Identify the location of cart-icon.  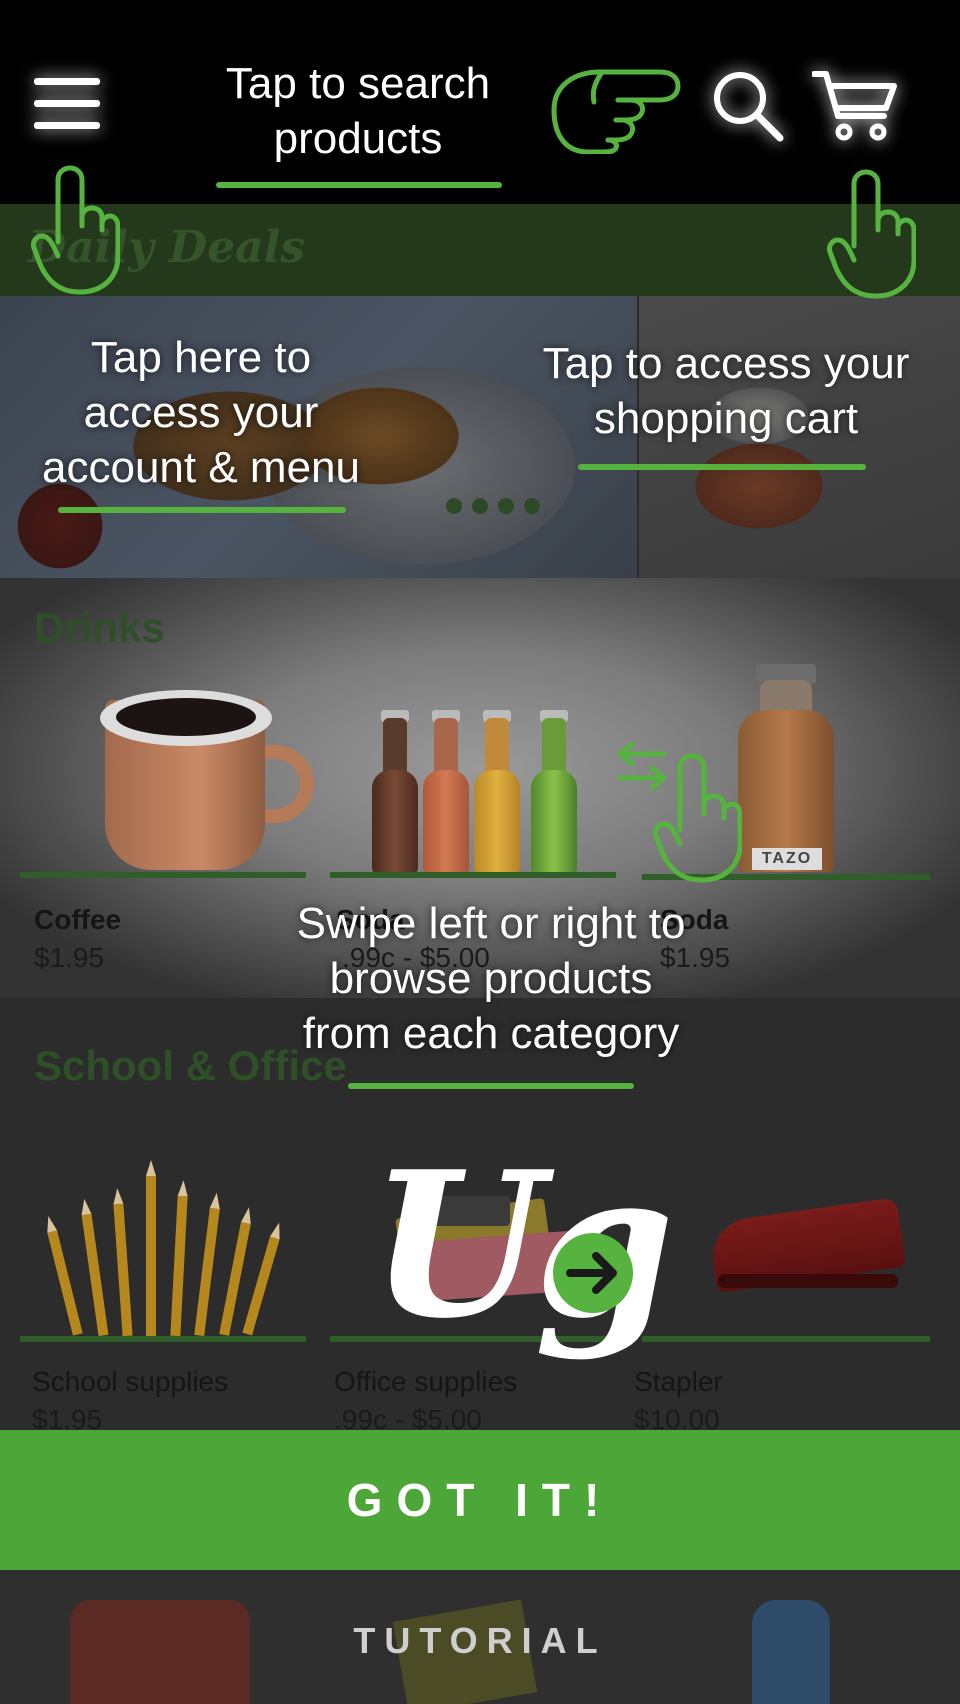
(855, 107).